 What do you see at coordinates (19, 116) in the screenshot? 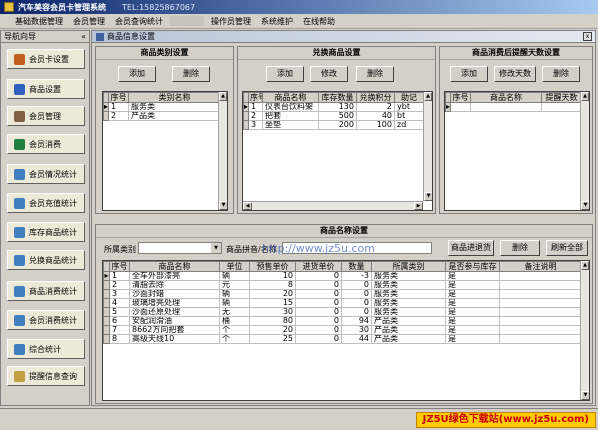
I see `member-icon` at bounding box center [19, 116].